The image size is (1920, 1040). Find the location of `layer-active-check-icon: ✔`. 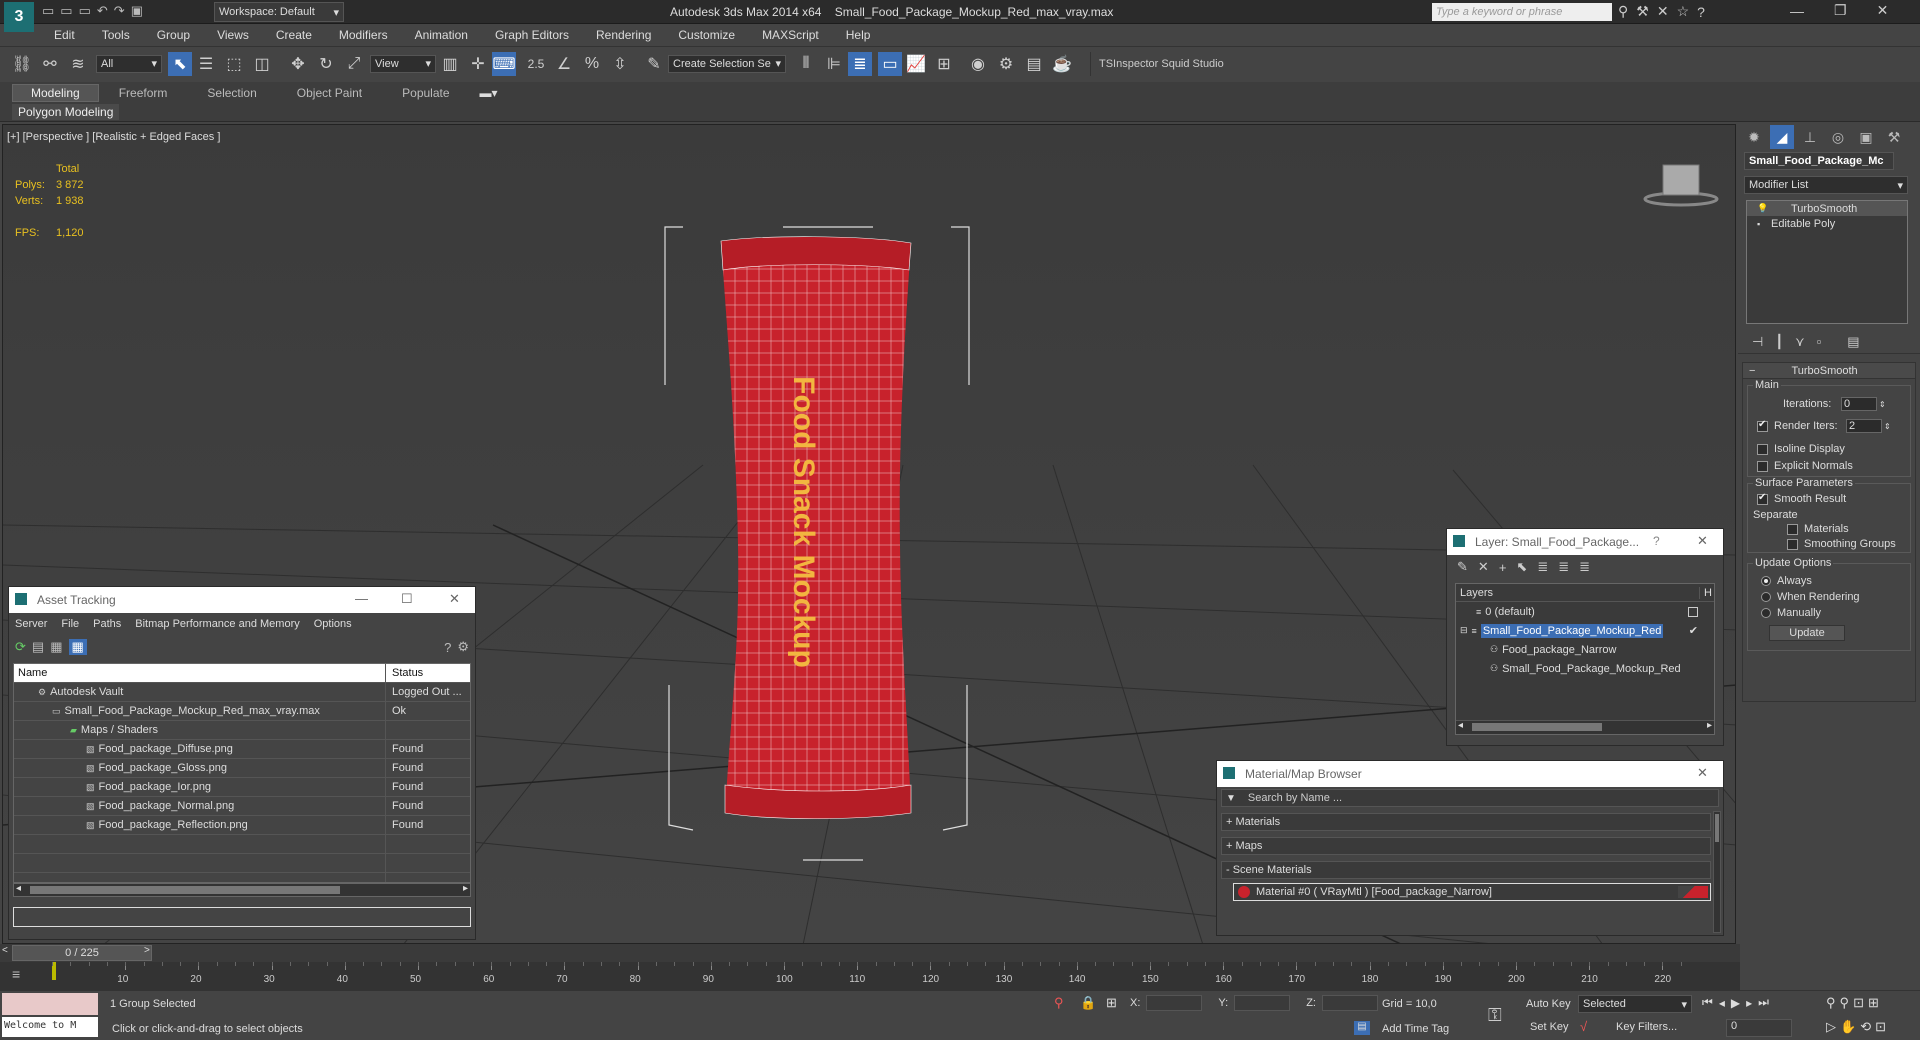

layer-active-check-icon: ✔ is located at coordinates (1693, 630).